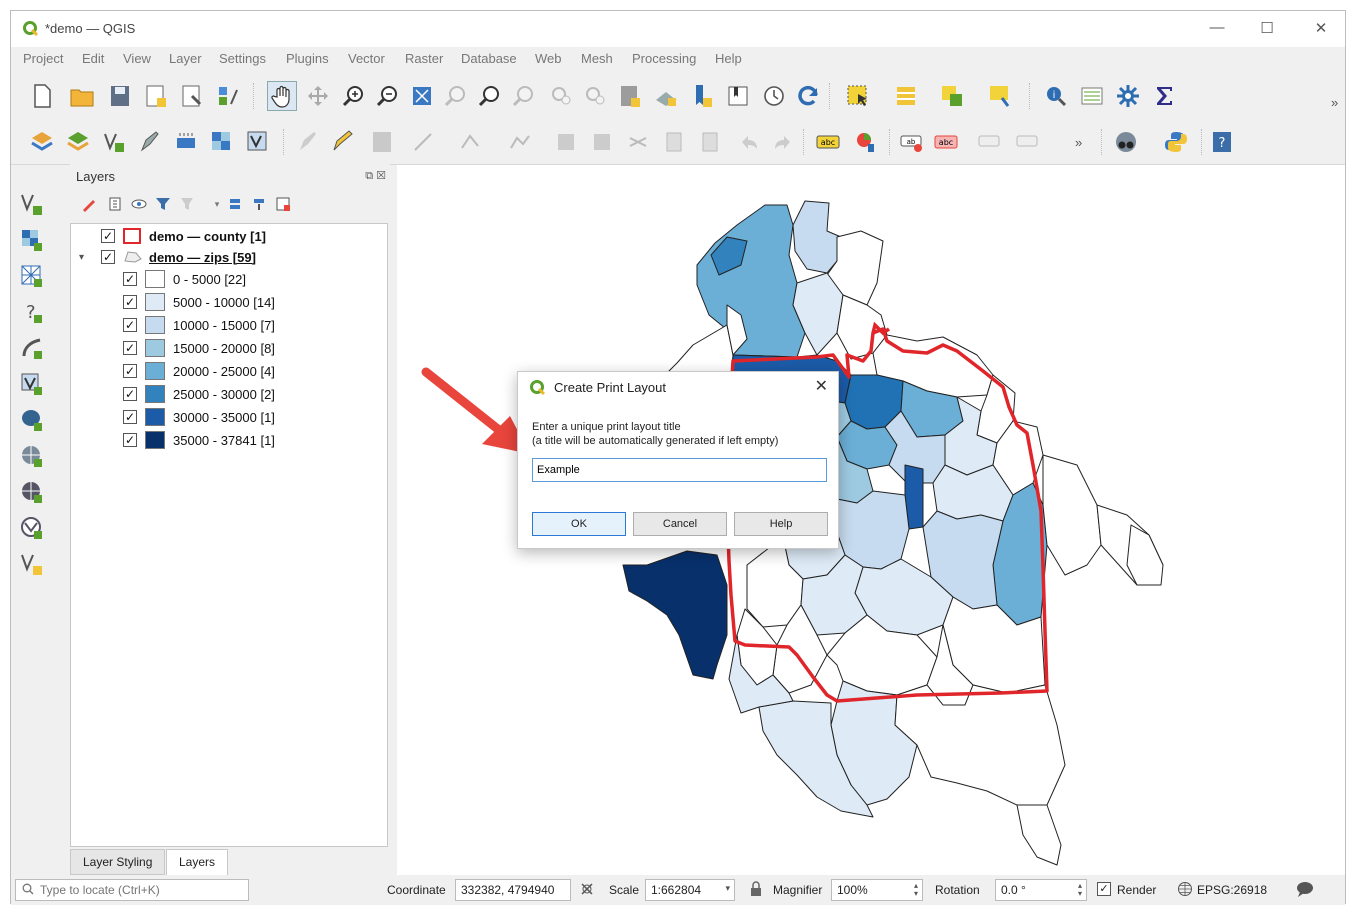  Describe the element at coordinates (120, 96) in the screenshot. I see `save-project-icon` at that location.